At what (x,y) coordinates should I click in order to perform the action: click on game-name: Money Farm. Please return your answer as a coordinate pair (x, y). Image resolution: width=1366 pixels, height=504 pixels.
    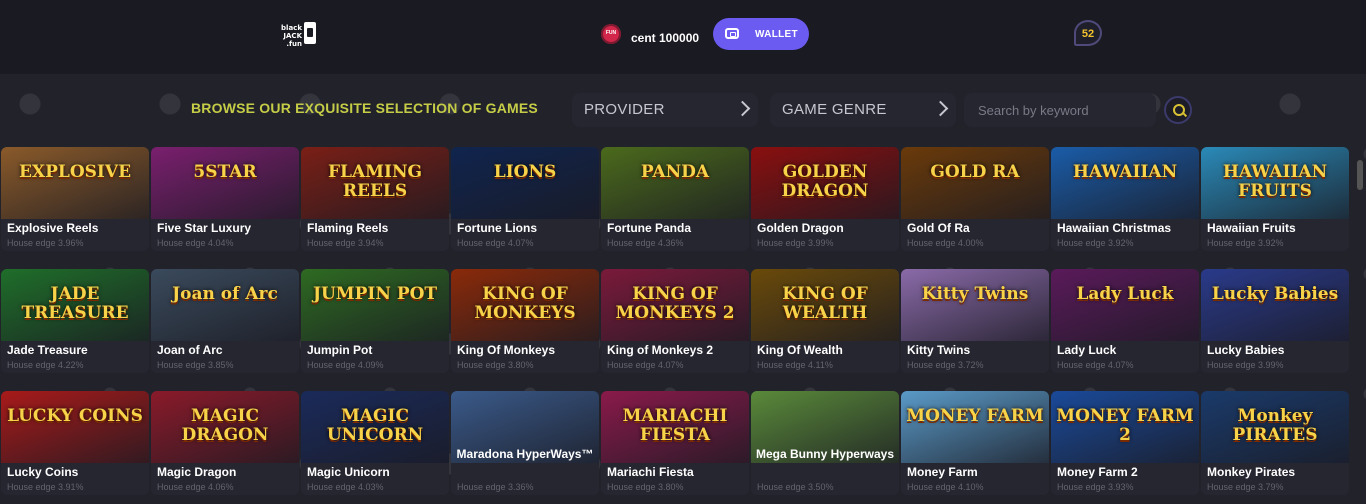
    Looking at the image, I should click on (942, 472).